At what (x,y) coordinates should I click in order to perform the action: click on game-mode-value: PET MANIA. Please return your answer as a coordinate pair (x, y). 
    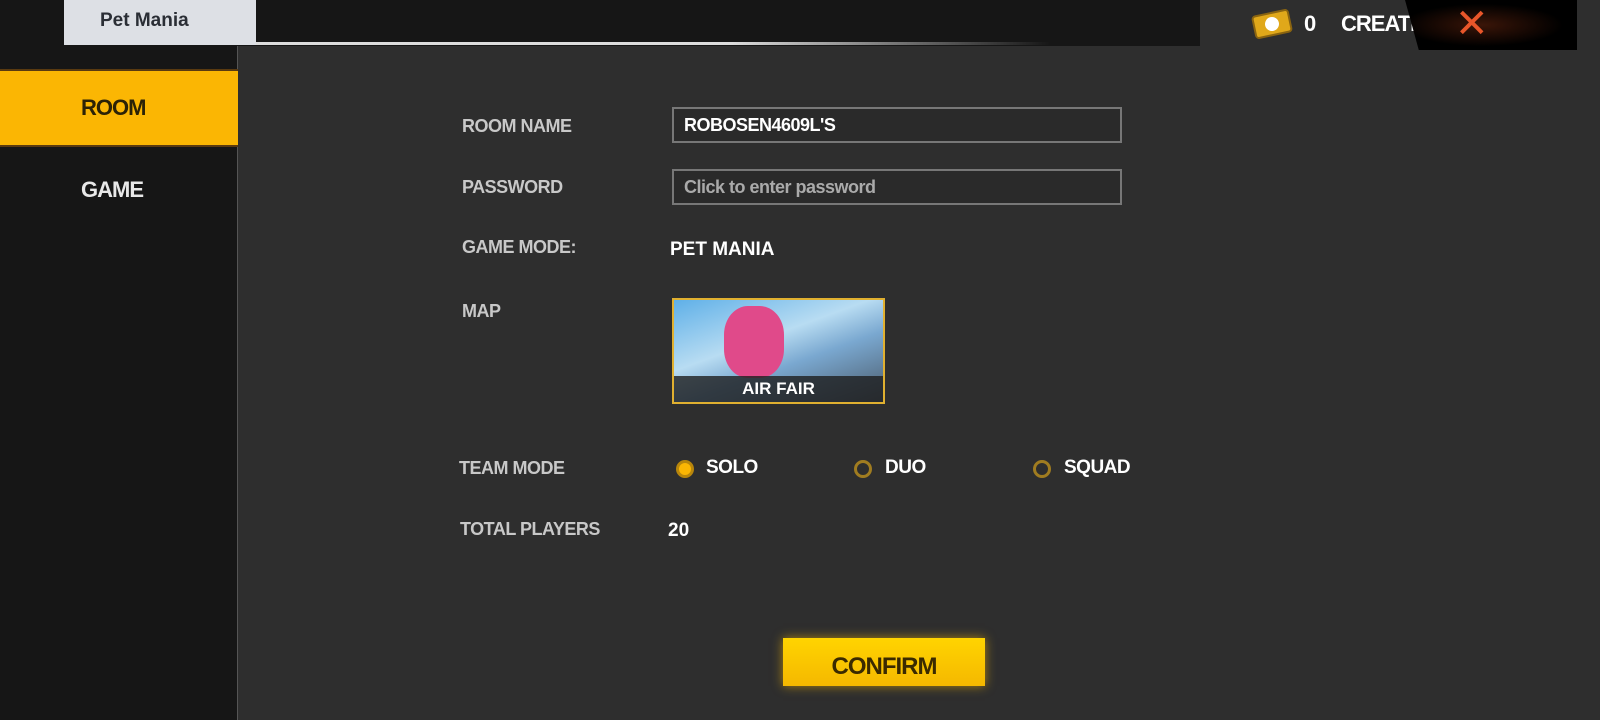
    Looking at the image, I should click on (722, 249).